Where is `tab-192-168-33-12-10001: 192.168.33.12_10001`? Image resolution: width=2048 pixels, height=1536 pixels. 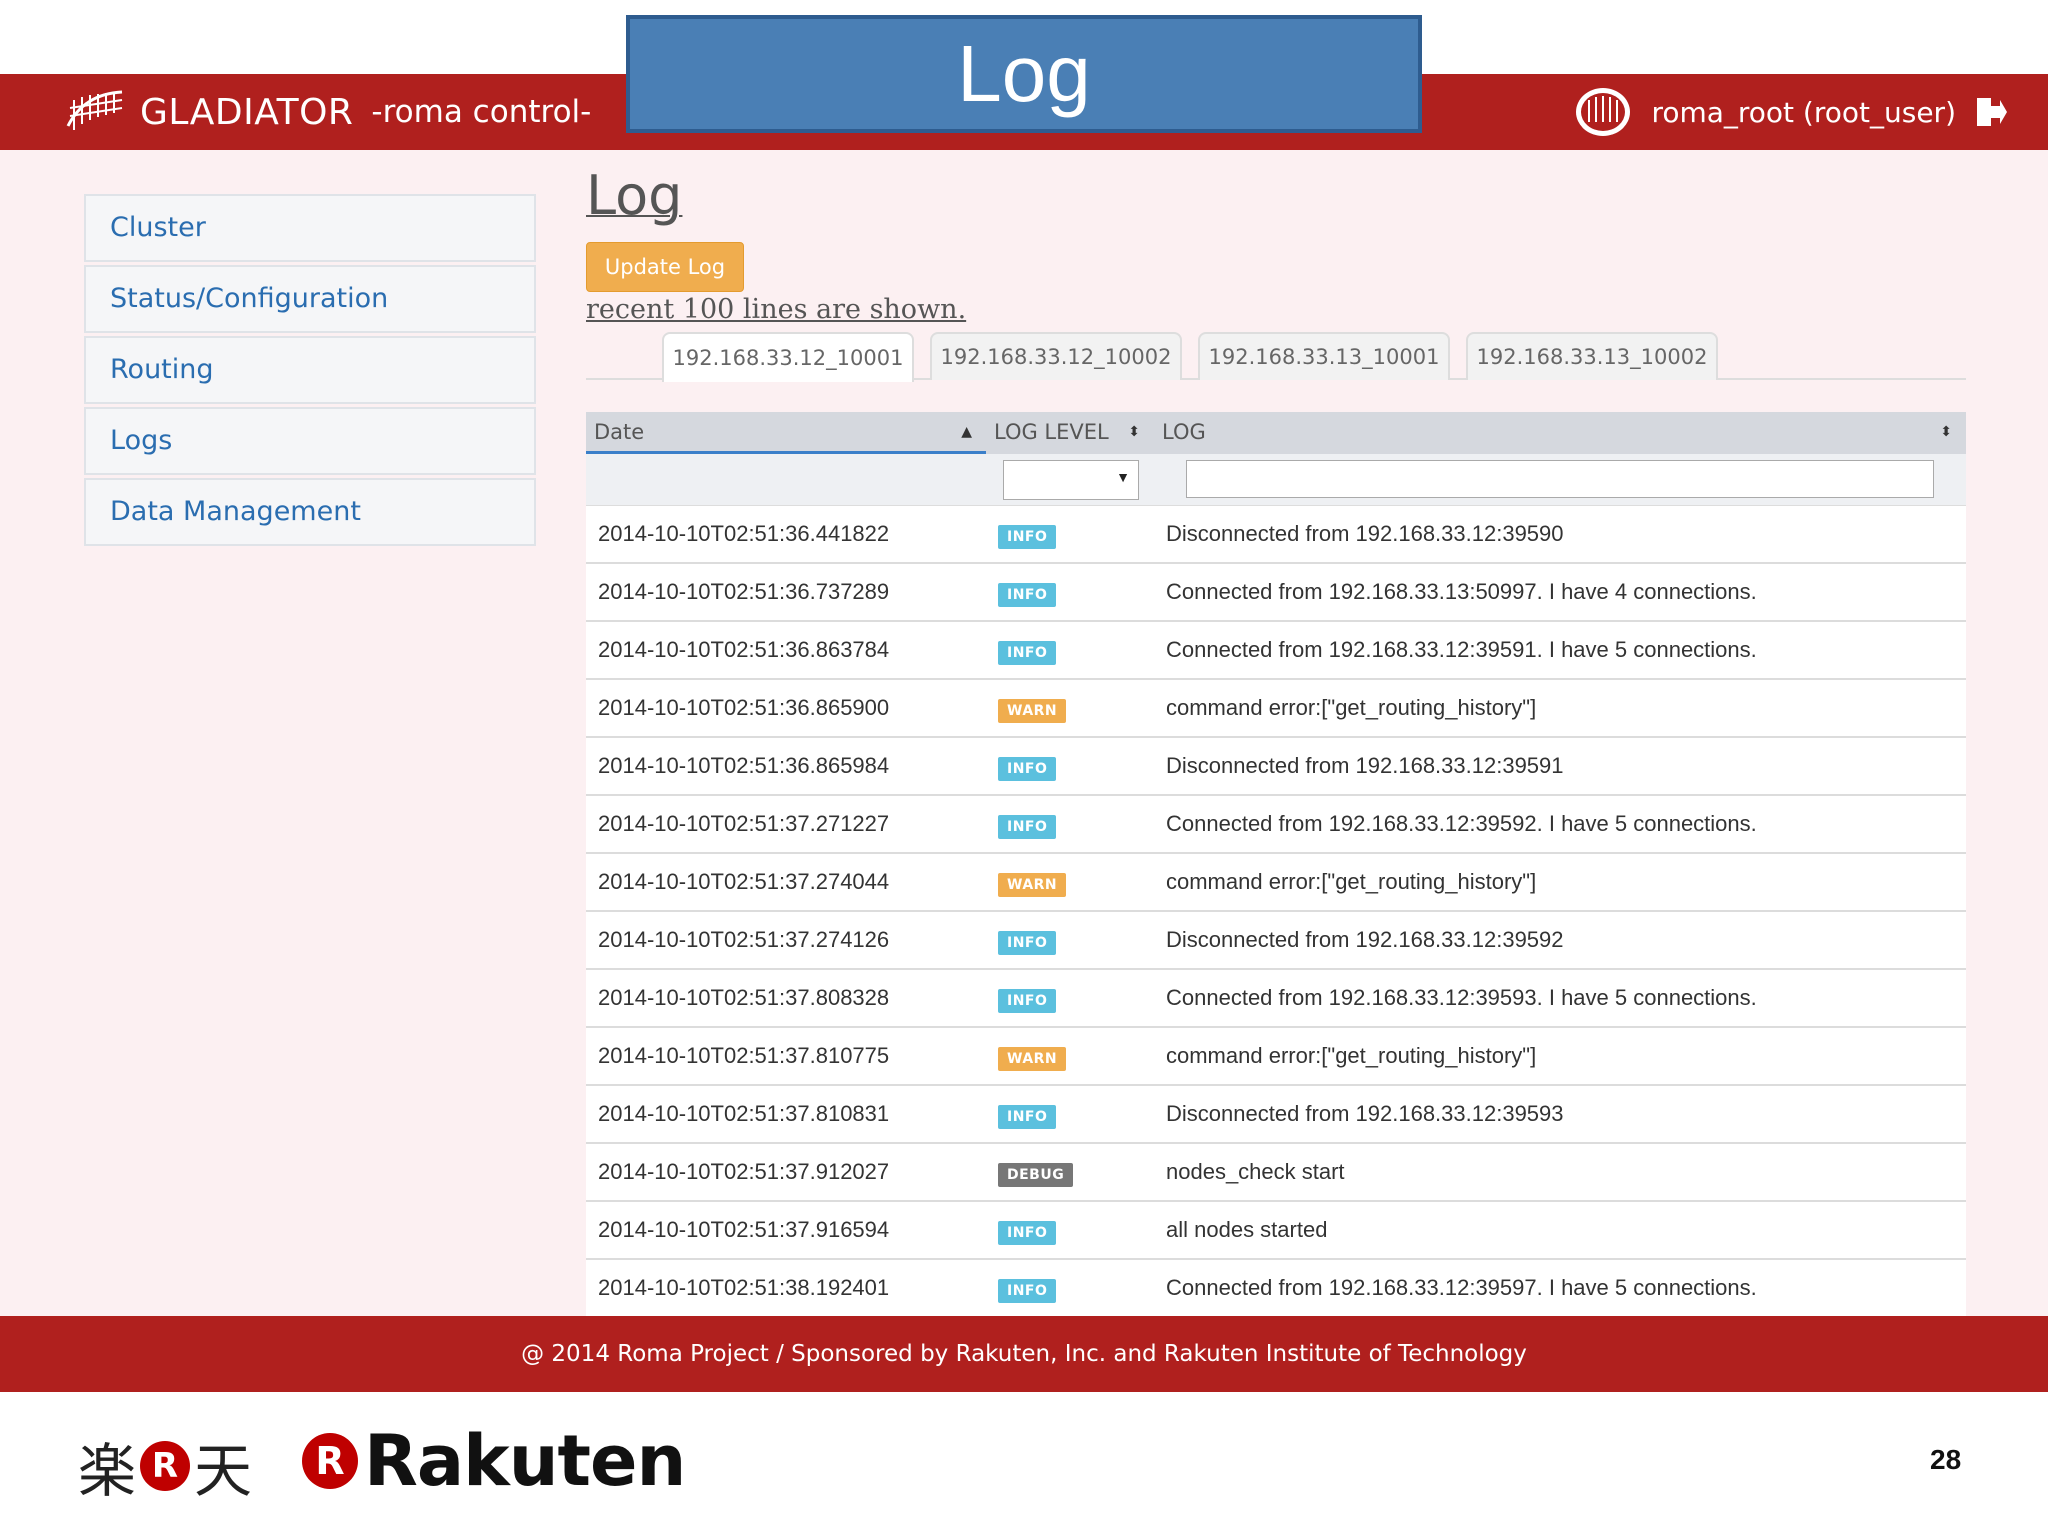
tab-192-168-33-12-10001: 192.168.33.12_10001 is located at coordinates (788, 357).